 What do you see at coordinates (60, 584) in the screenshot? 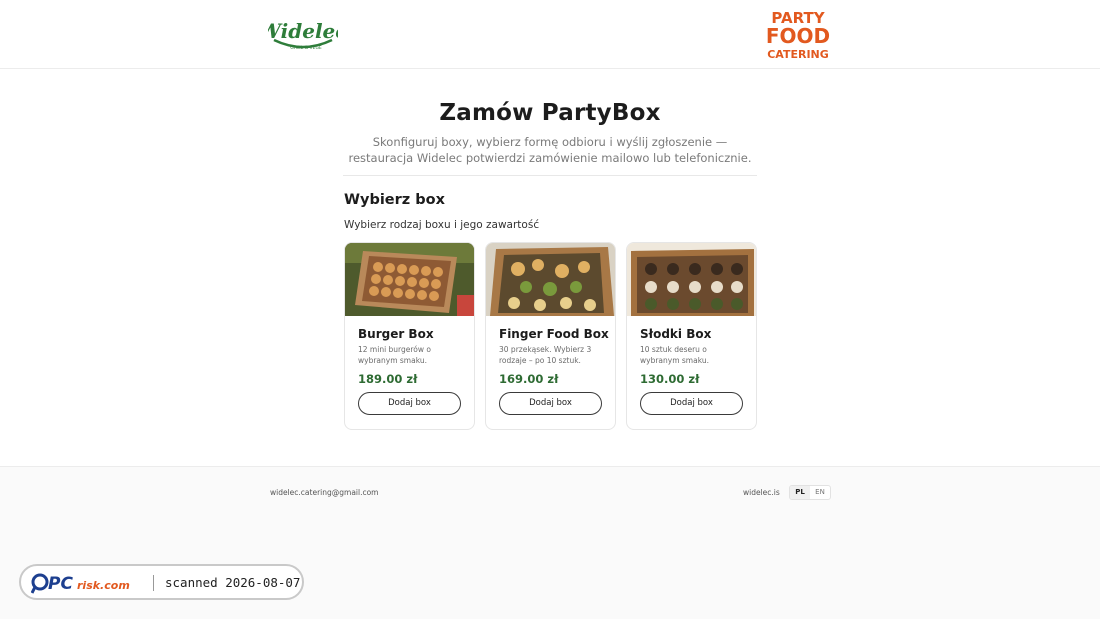
I see `svg-text: PC` at bounding box center [60, 584].